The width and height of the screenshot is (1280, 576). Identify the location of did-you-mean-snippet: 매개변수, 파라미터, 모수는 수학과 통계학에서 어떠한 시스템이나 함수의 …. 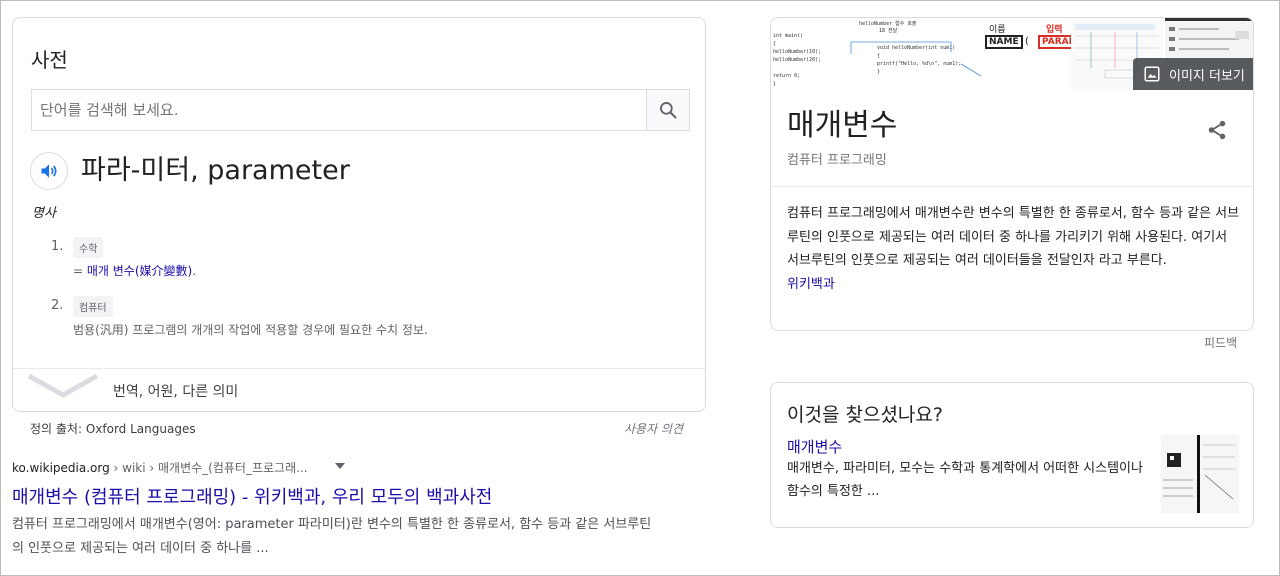
(965, 480).